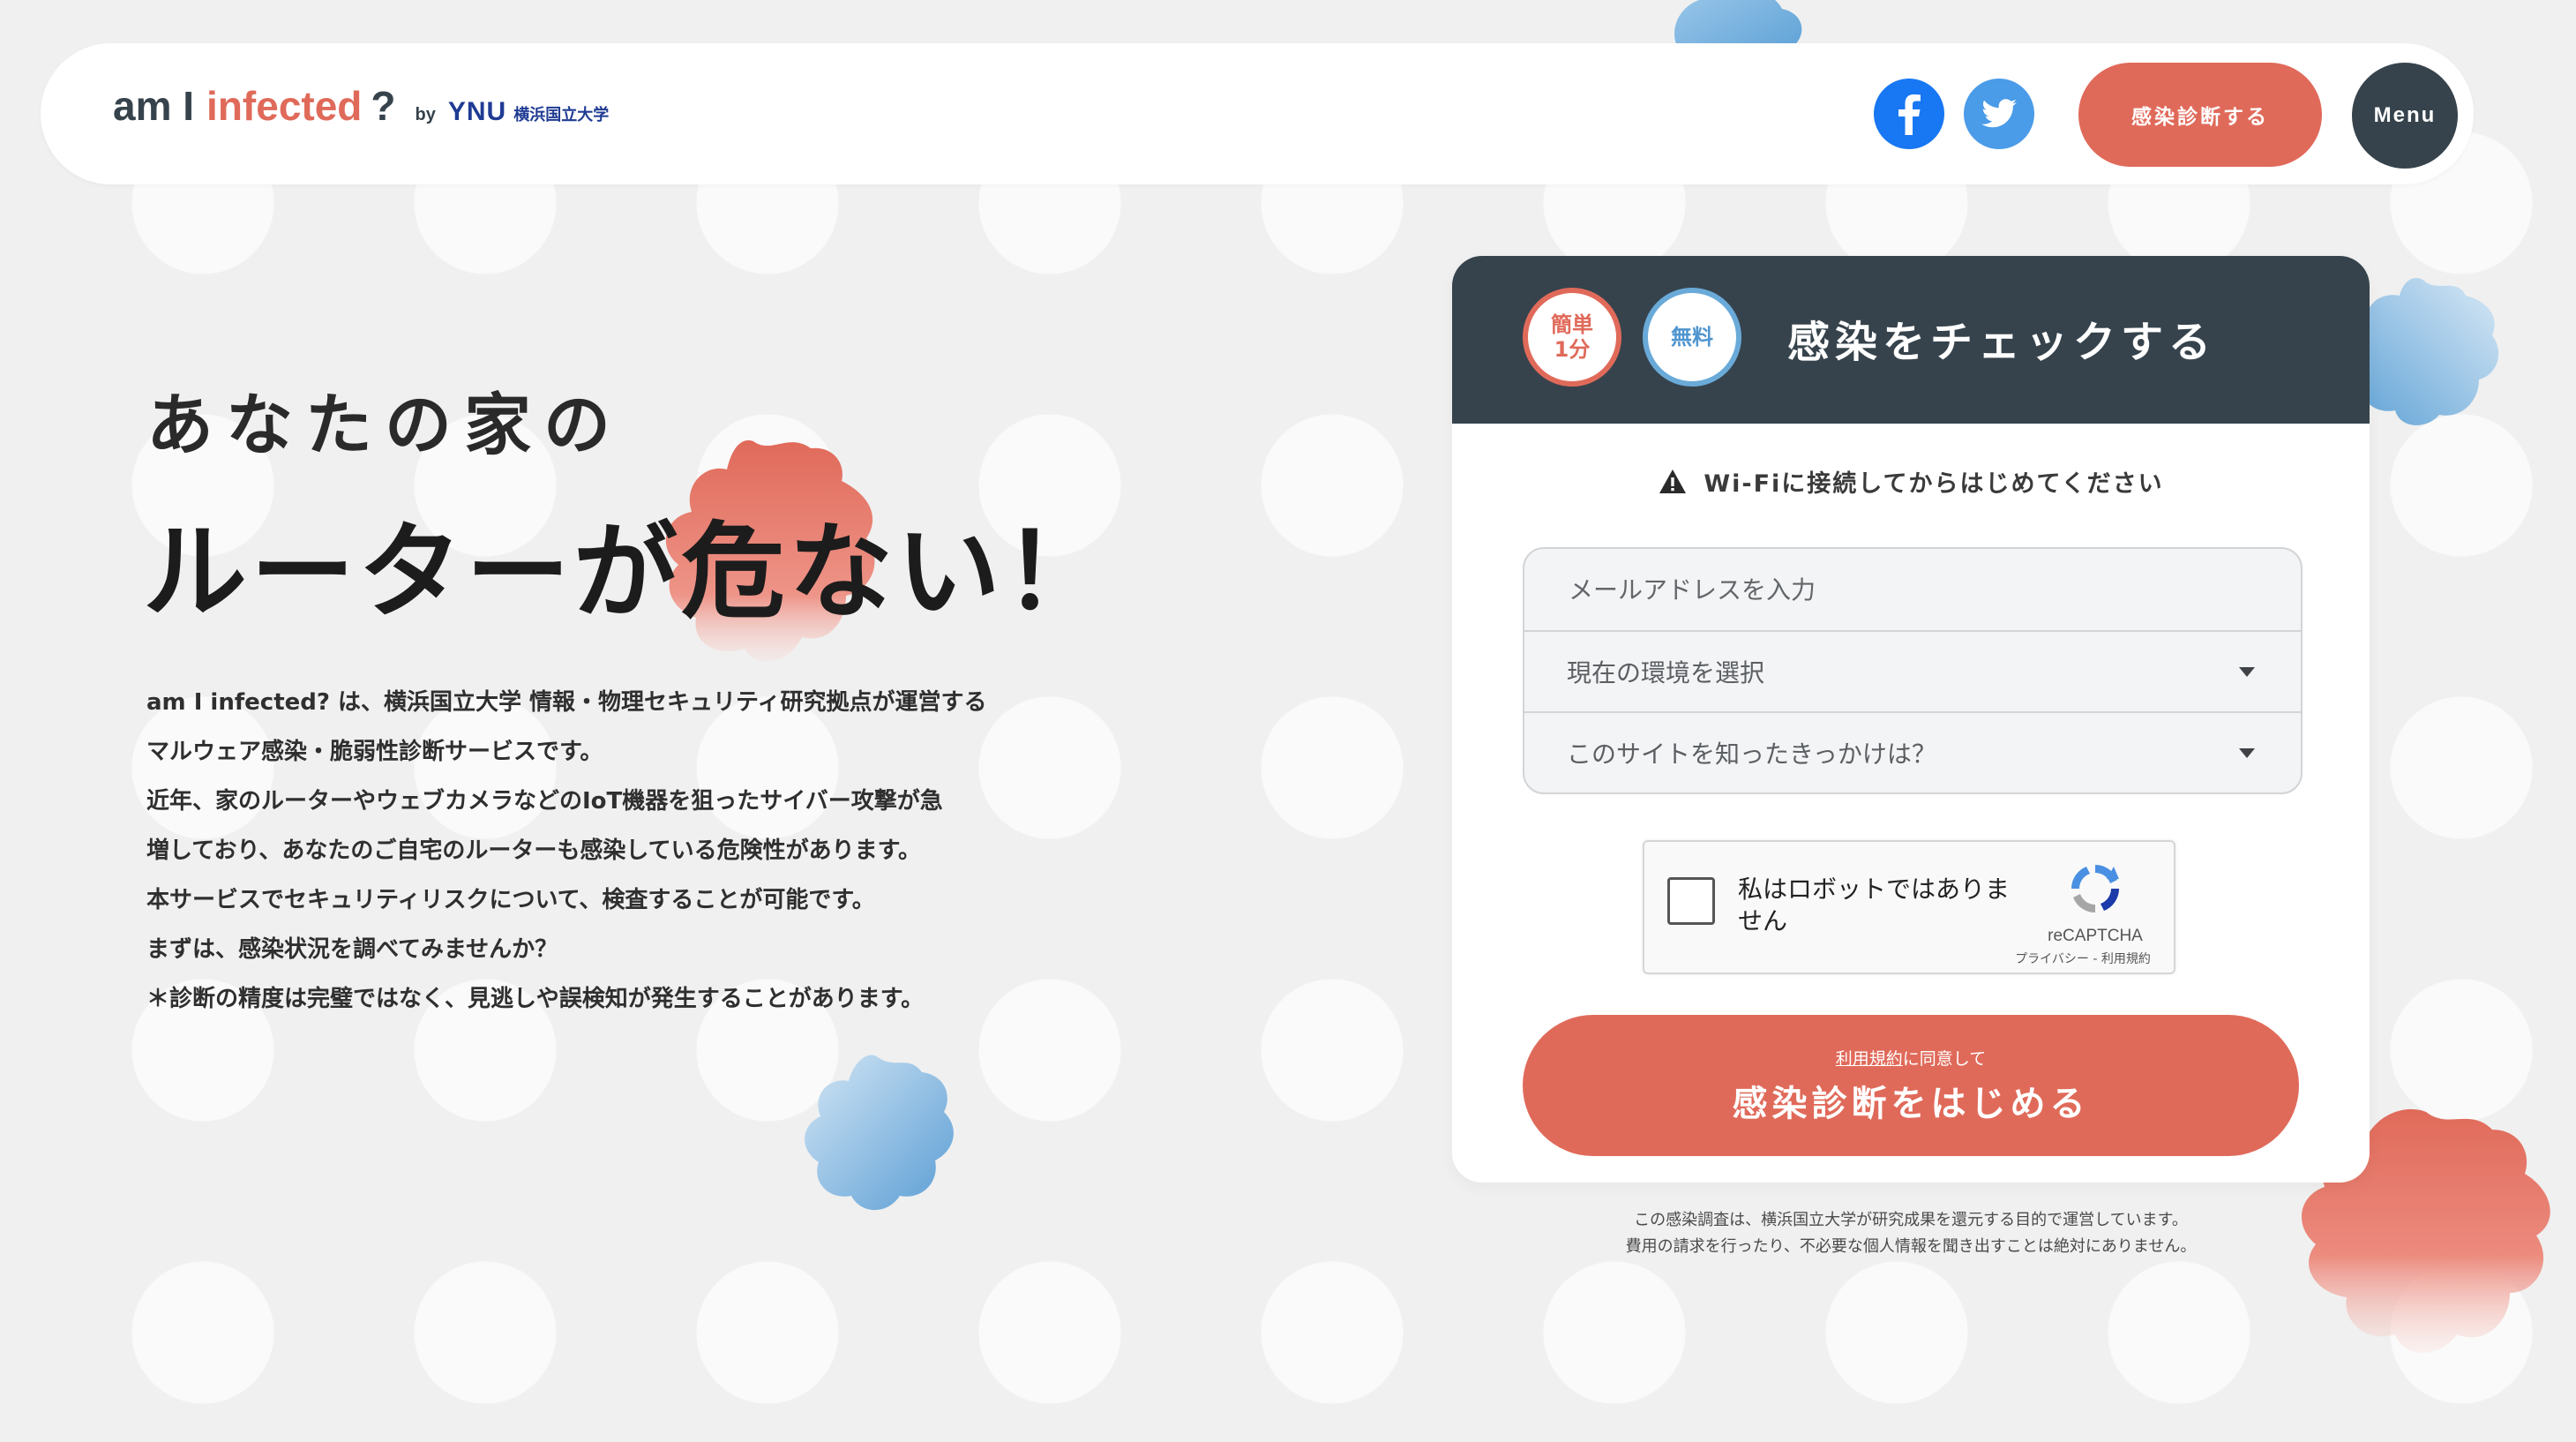 This screenshot has height=1442, width=2576. I want to click on recaptcha-checkbox, so click(1691, 901).